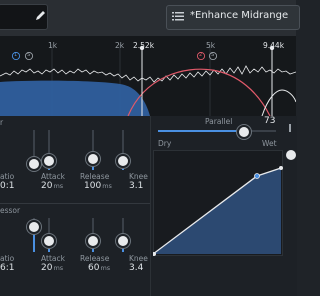 This screenshot has width=320, height=296. I want to click on output-handle, so click(291, 155).